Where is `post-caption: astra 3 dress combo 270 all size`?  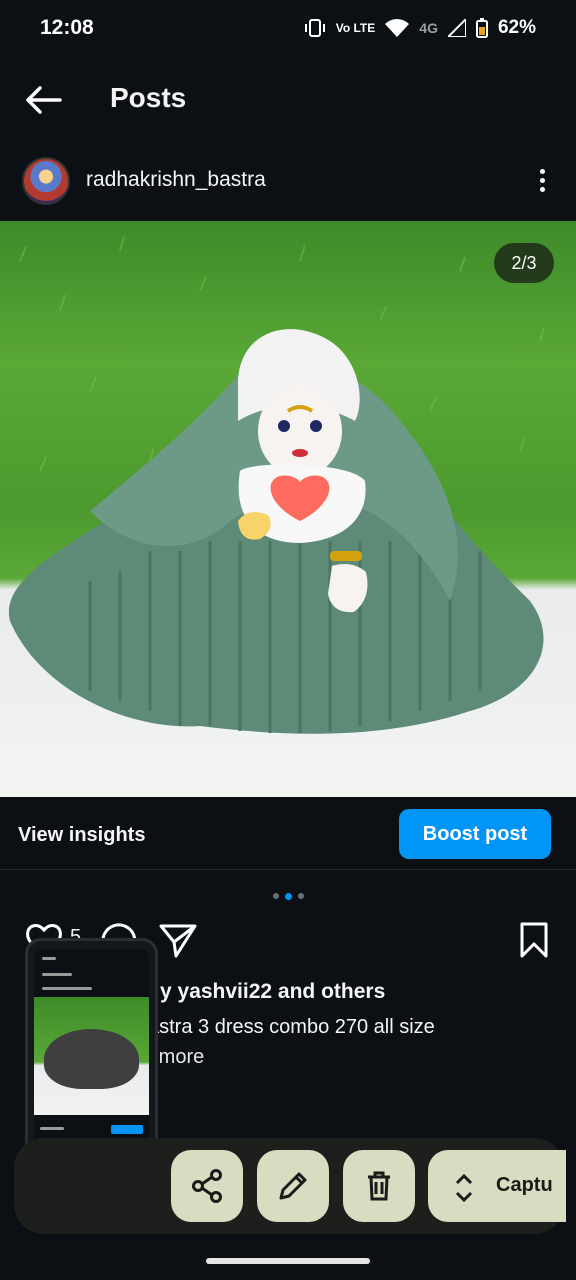
post-caption: astra 3 dress combo 270 all size is located at coordinates (291, 1027).